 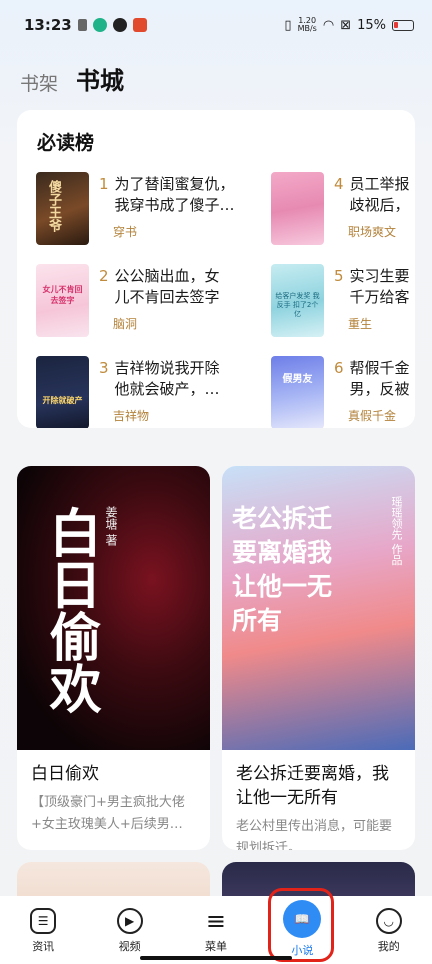 What do you see at coordinates (388, 921) in the screenshot?
I see `smile-icon: ◡` at bounding box center [388, 921].